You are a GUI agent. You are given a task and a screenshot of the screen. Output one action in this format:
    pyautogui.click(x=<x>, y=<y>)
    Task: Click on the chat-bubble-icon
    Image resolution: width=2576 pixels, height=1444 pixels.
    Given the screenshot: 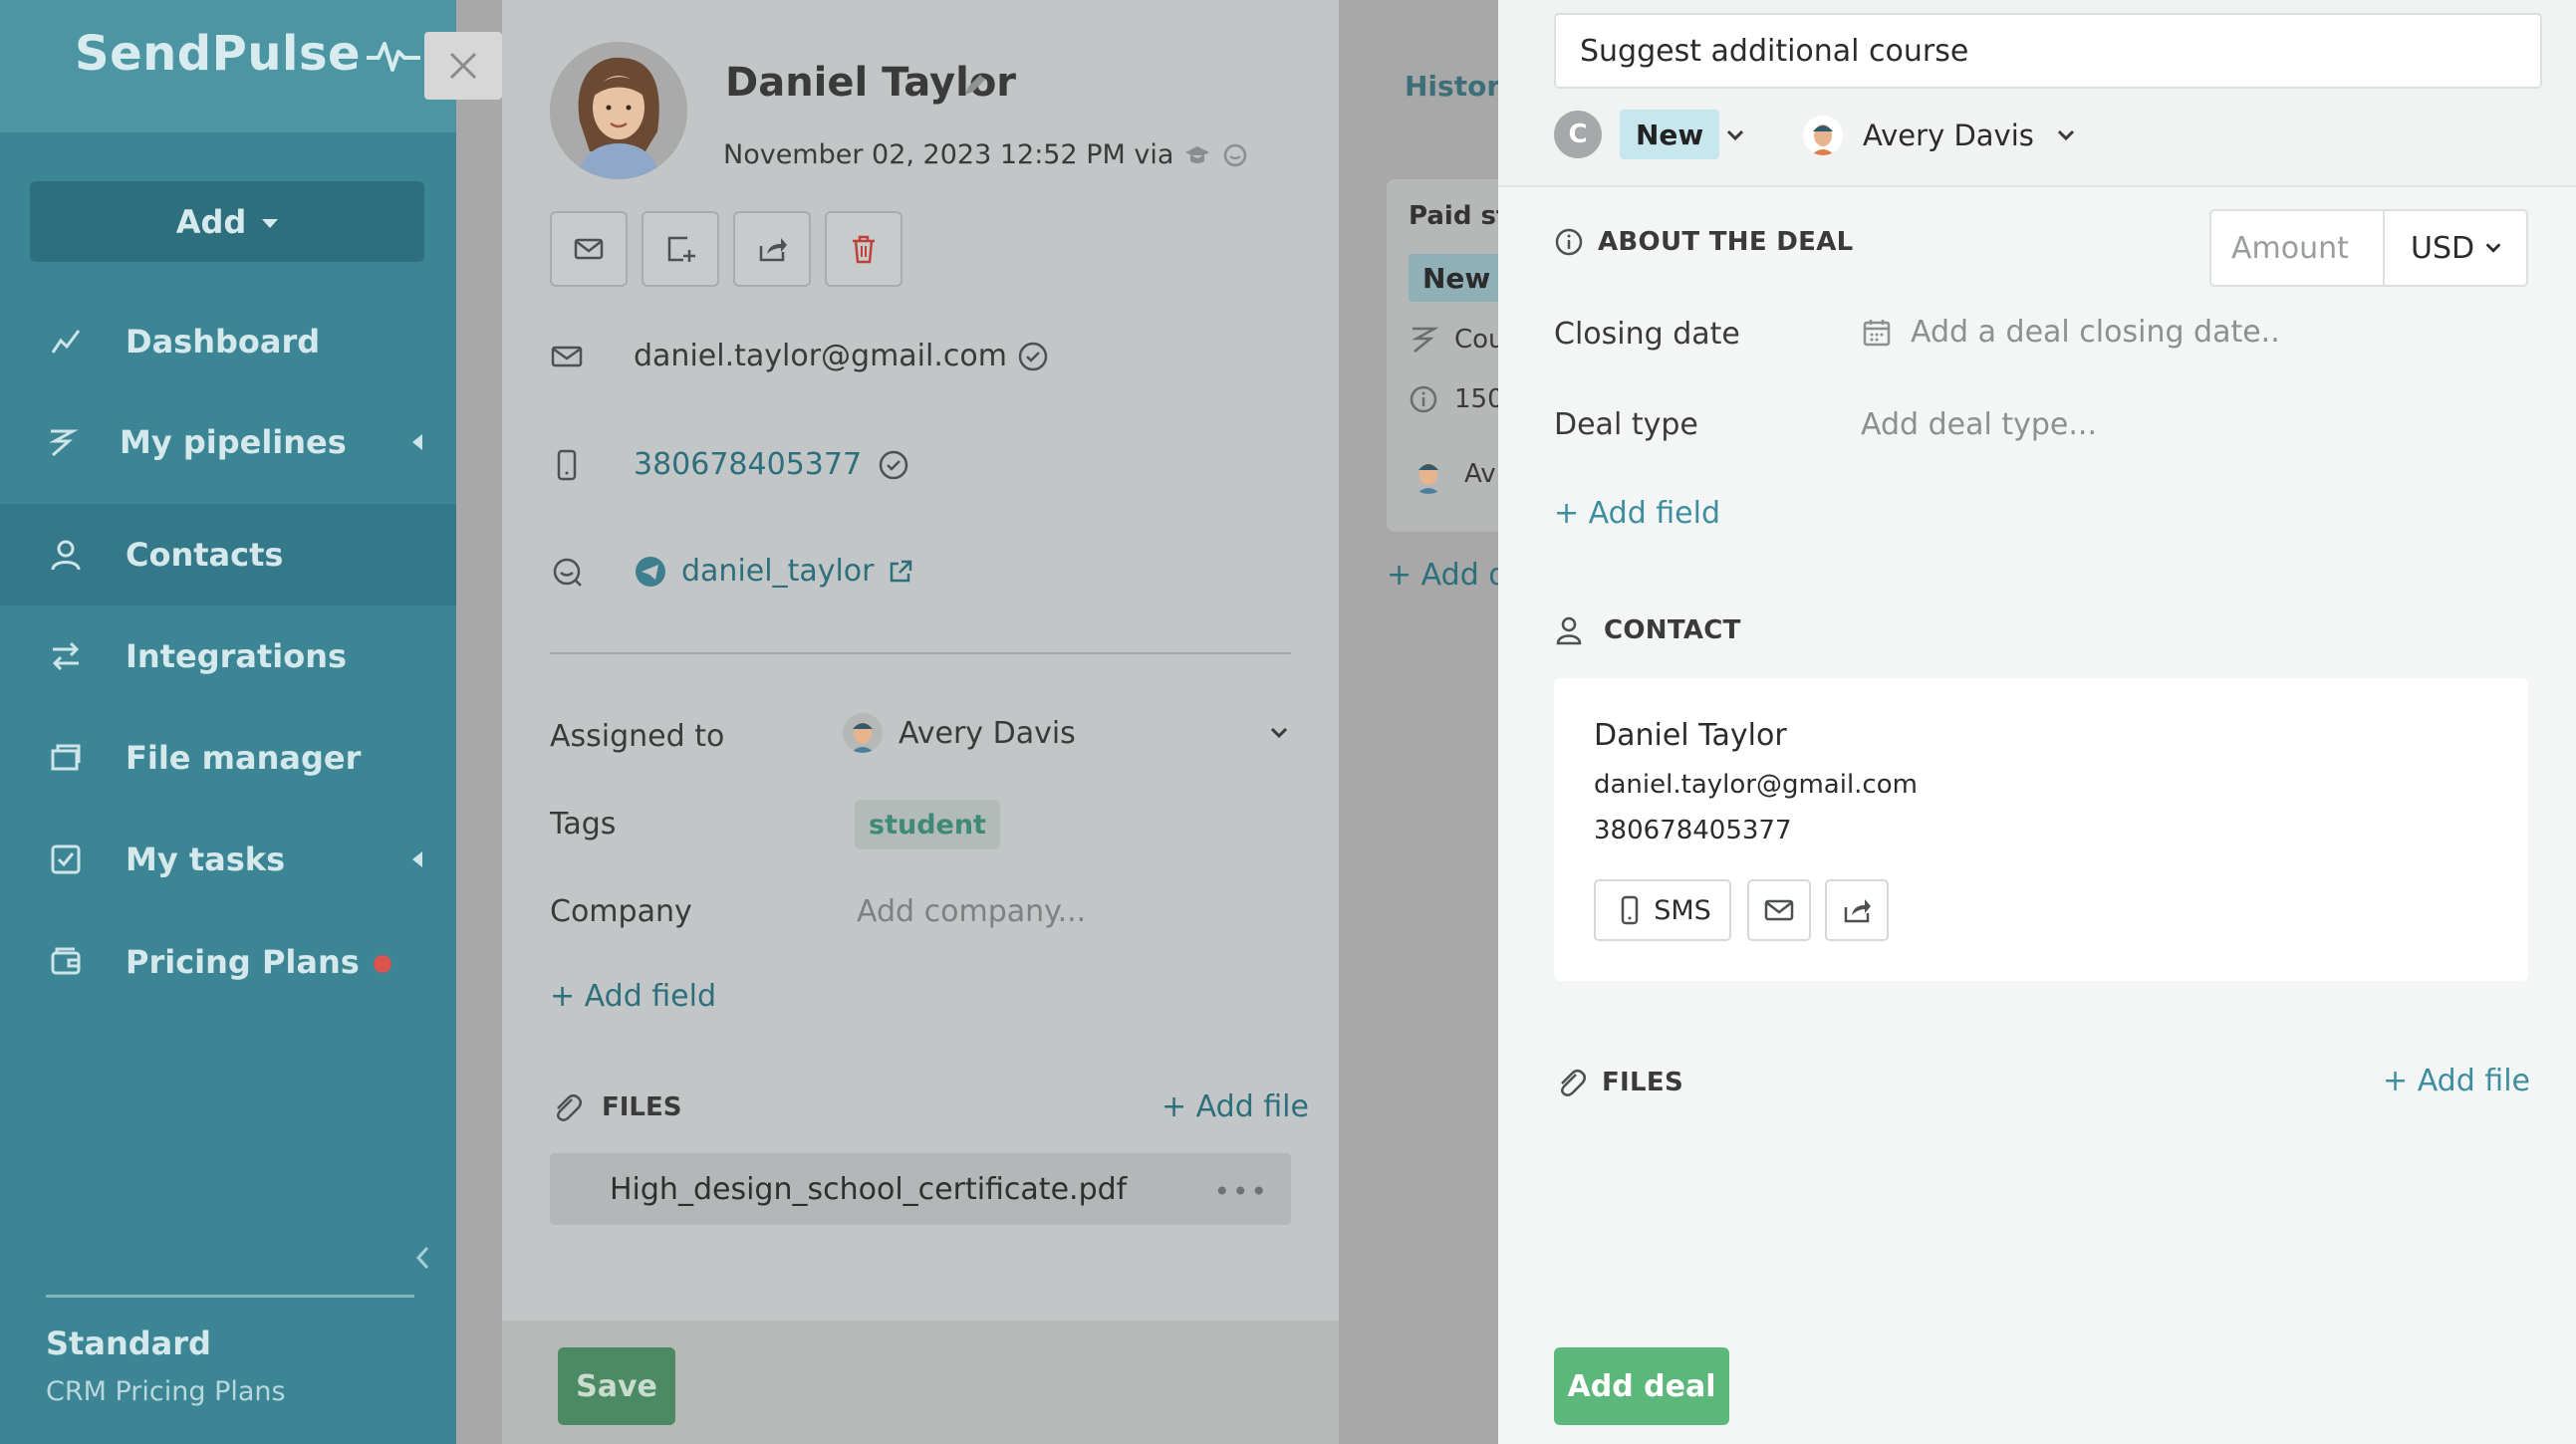 What is the action you would take?
    pyautogui.click(x=1235, y=154)
    